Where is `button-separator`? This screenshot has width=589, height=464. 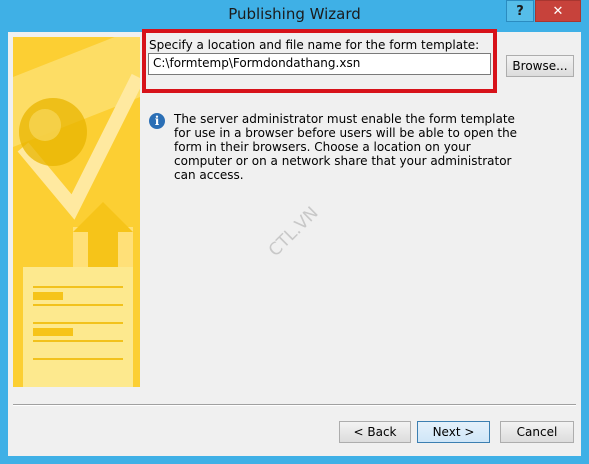
button-separator is located at coordinates (294, 405).